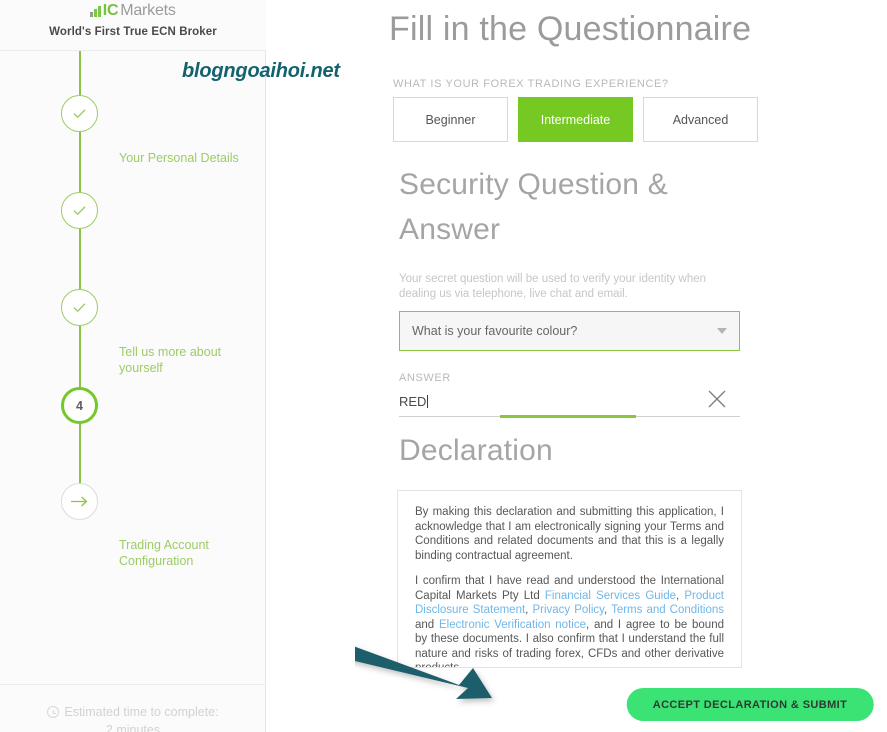 The width and height of the screenshot is (887, 732). Describe the element at coordinates (450, 119) in the screenshot. I see `experience-option-beginner: Beginner` at that location.